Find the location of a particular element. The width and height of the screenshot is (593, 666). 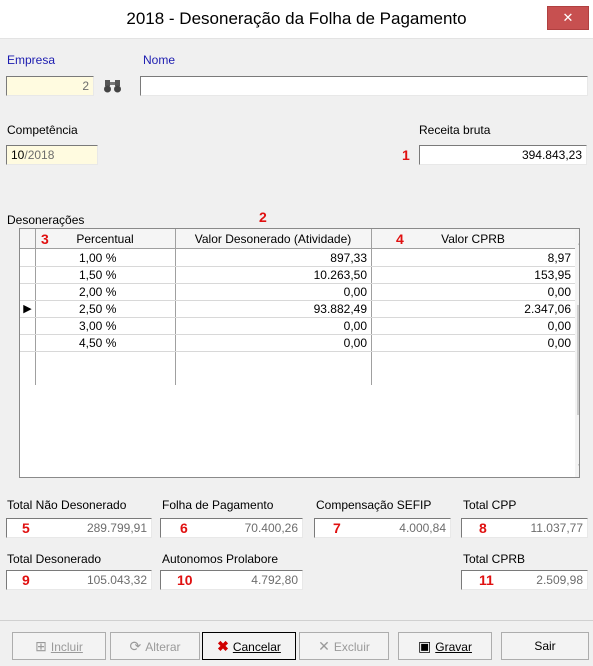

close-icon: ✕ is located at coordinates (568, 17).